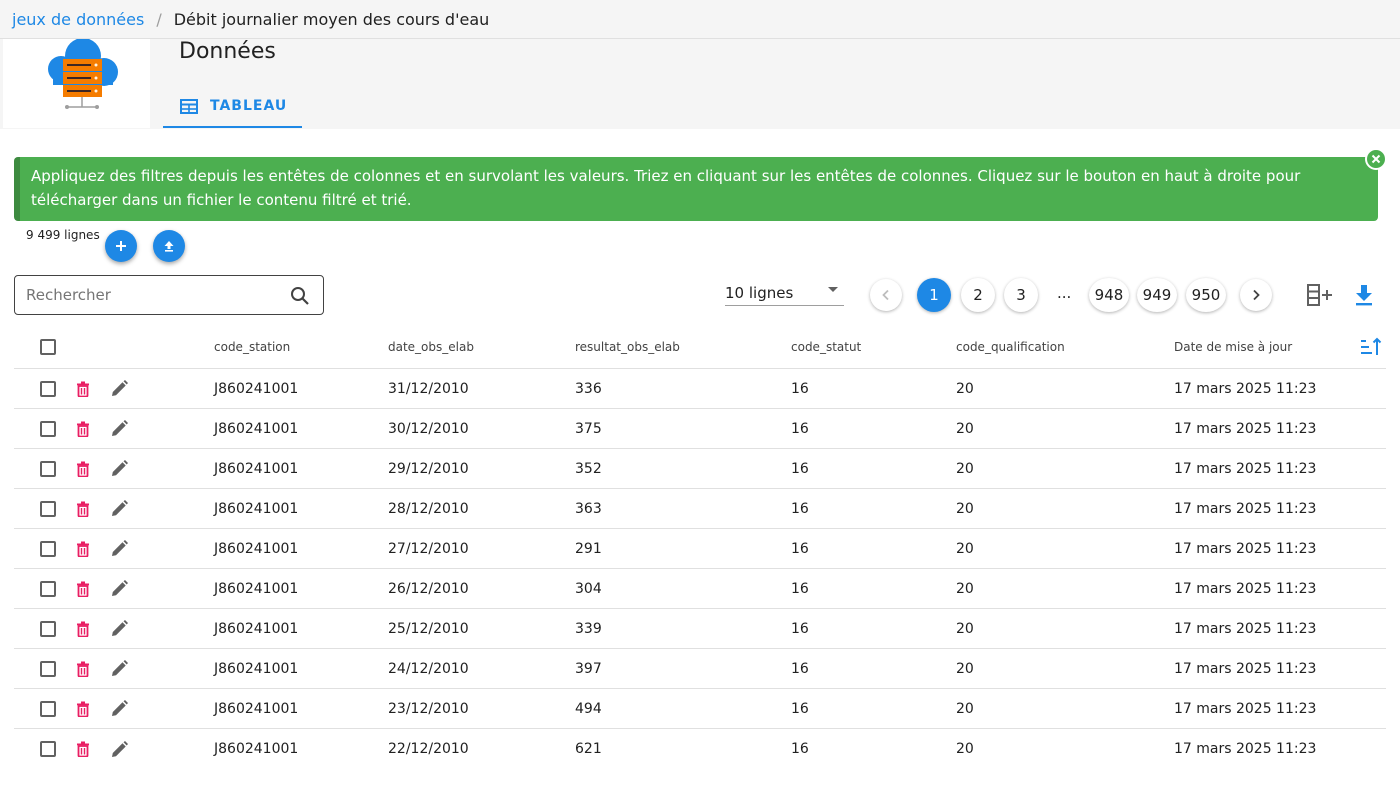 The height and width of the screenshot is (806, 1400). What do you see at coordinates (252, 346) in the screenshot?
I see `column-header-code-station: code_station` at bounding box center [252, 346].